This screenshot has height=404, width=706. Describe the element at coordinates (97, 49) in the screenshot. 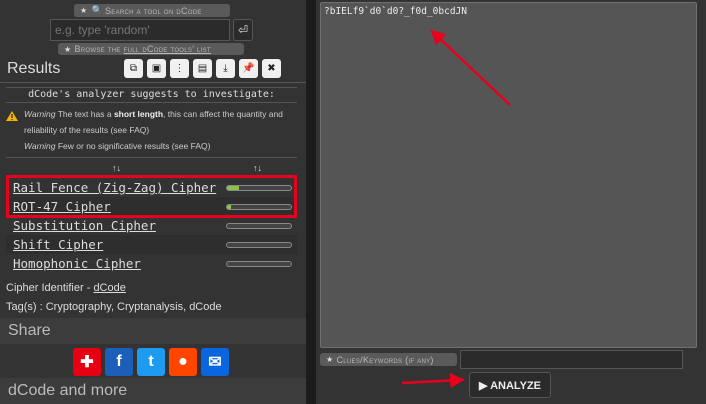

I see `browse-prefix: Browse the` at that location.